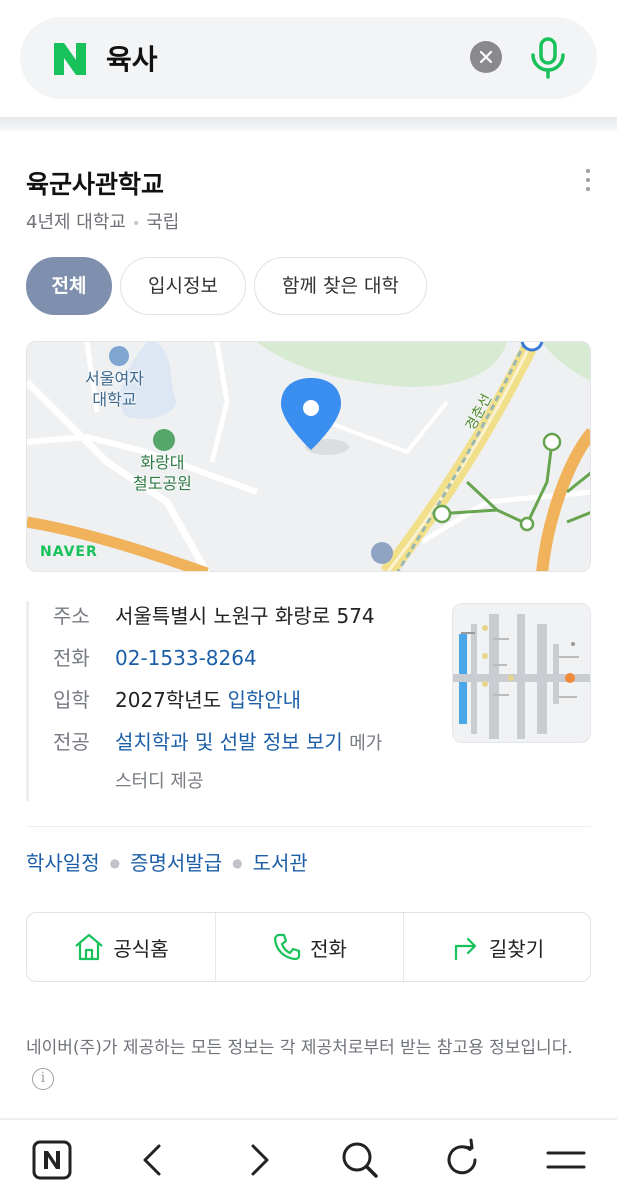 The height and width of the screenshot is (1200, 617). I want to click on refresh-icon, so click(462, 1160).